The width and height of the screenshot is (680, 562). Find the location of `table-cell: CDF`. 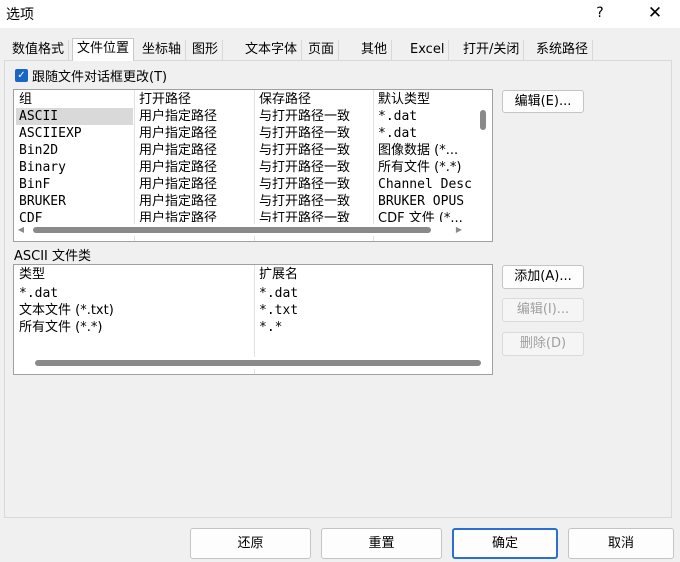

table-cell: CDF is located at coordinates (30, 216).